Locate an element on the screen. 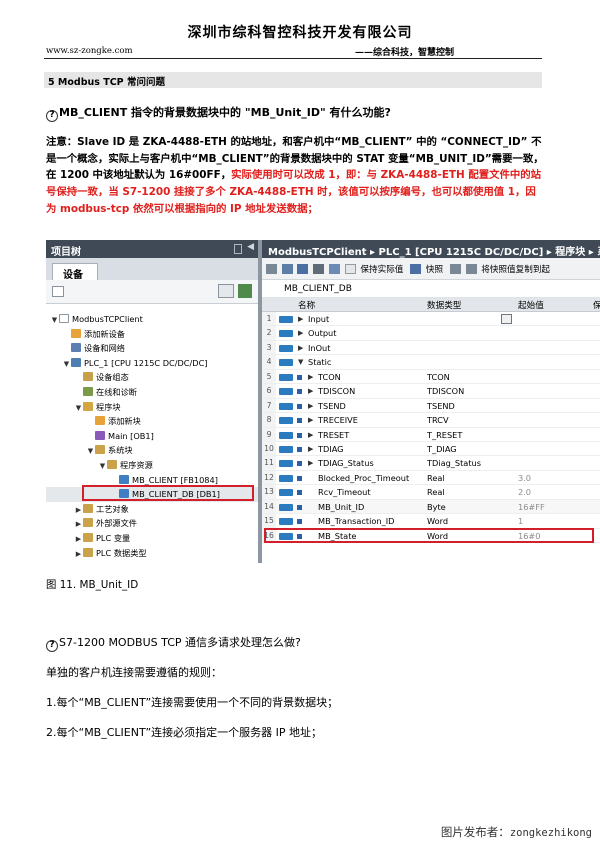  tree-item: ▶ PLC 数据类型 is located at coordinates (152, 553).